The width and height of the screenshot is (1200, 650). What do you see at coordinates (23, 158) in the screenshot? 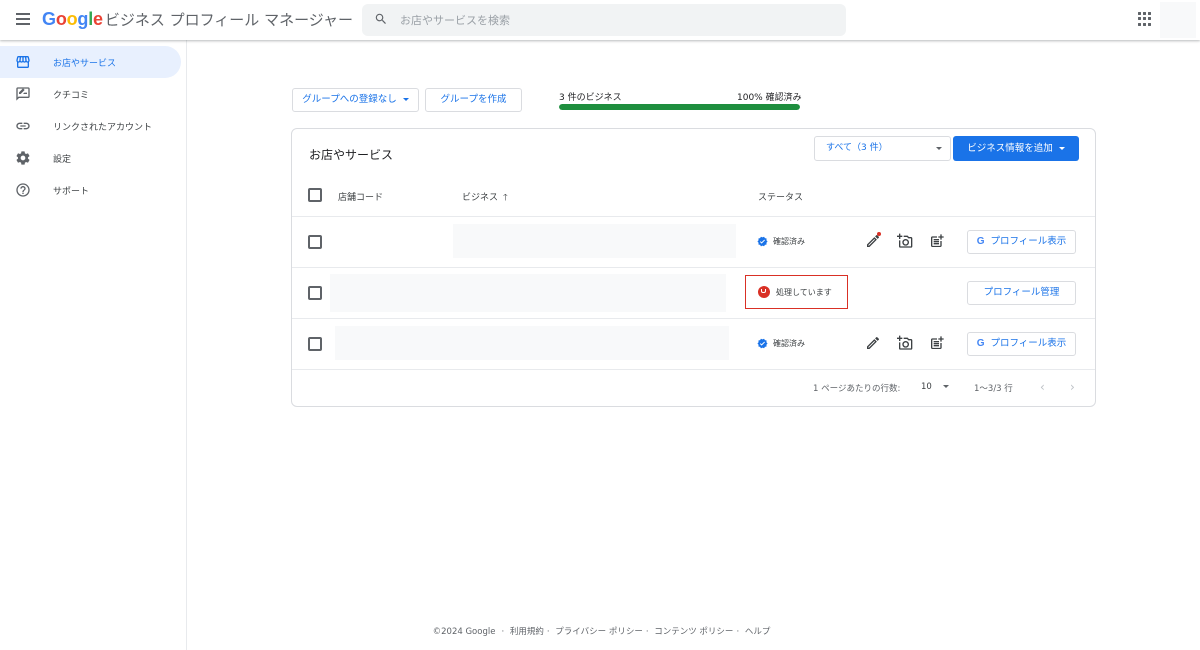
I see `gear-icon` at bounding box center [23, 158].